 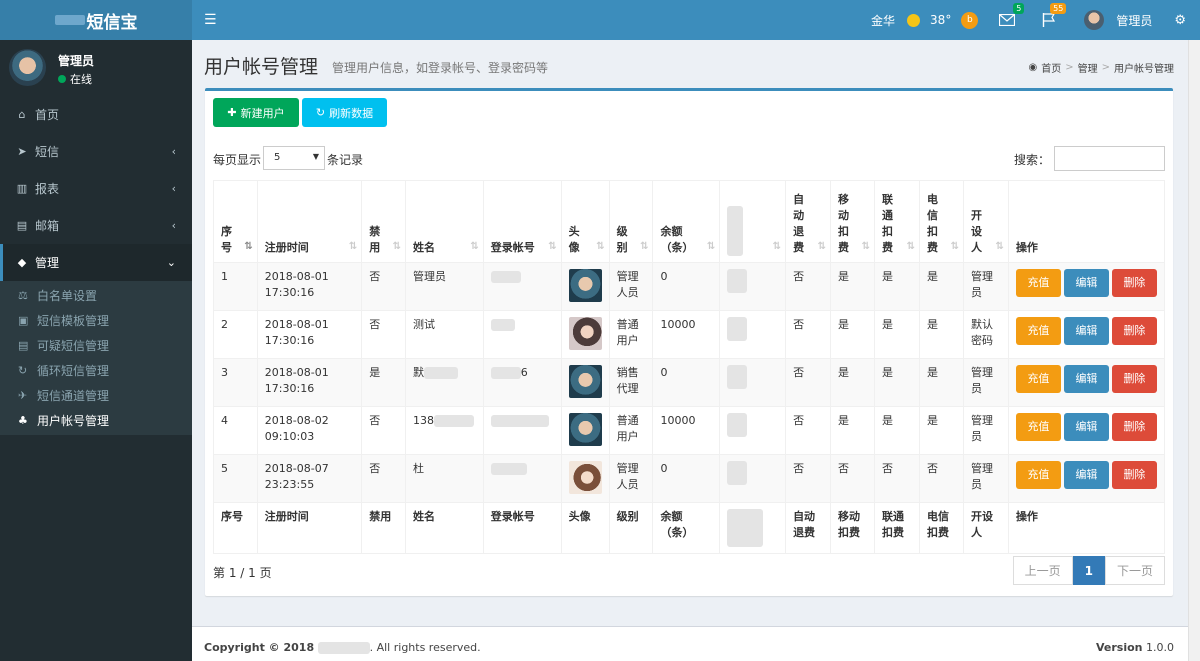 I want to click on col-header-avatar: 头像 ⇅, so click(x=585, y=221).